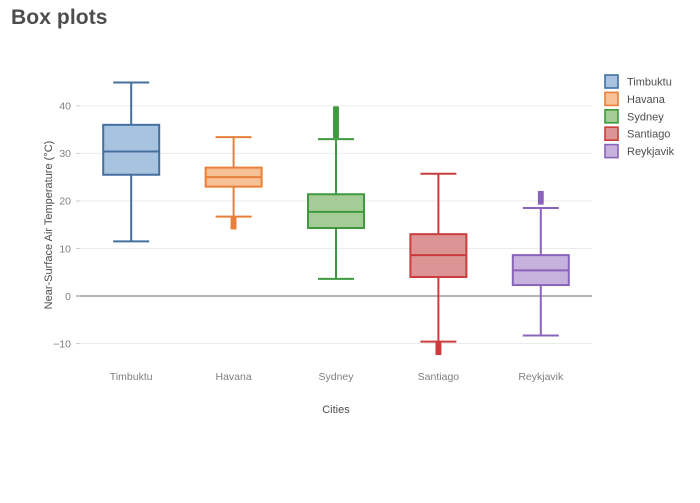 The image size is (700, 503). I want to click on legend: Timbuktu Havana Sydney Santiago Reykjavik, so click(639, 116).